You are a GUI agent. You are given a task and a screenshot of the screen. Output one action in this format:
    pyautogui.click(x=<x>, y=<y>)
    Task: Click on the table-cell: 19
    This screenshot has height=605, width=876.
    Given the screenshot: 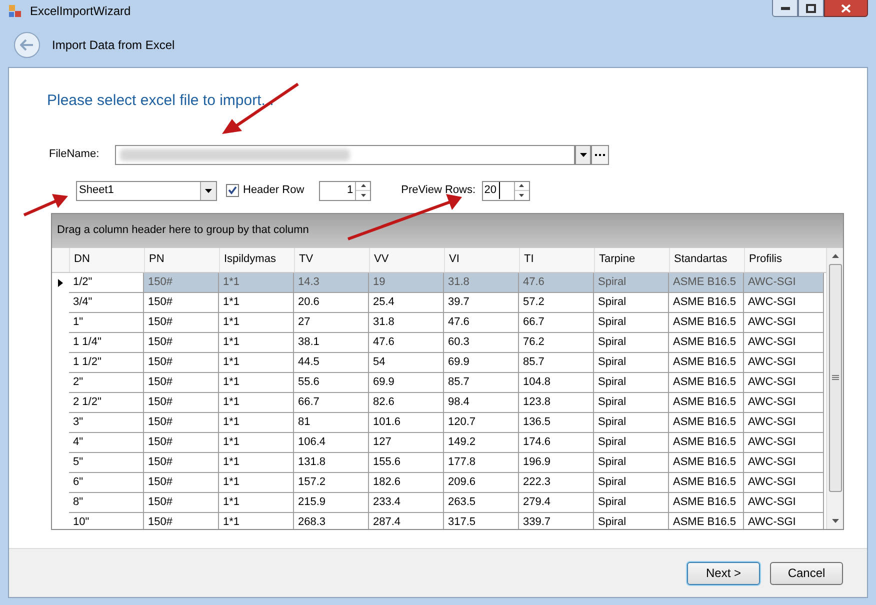 What is the action you would take?
    pyautogui.click(x=406, y=282)
    